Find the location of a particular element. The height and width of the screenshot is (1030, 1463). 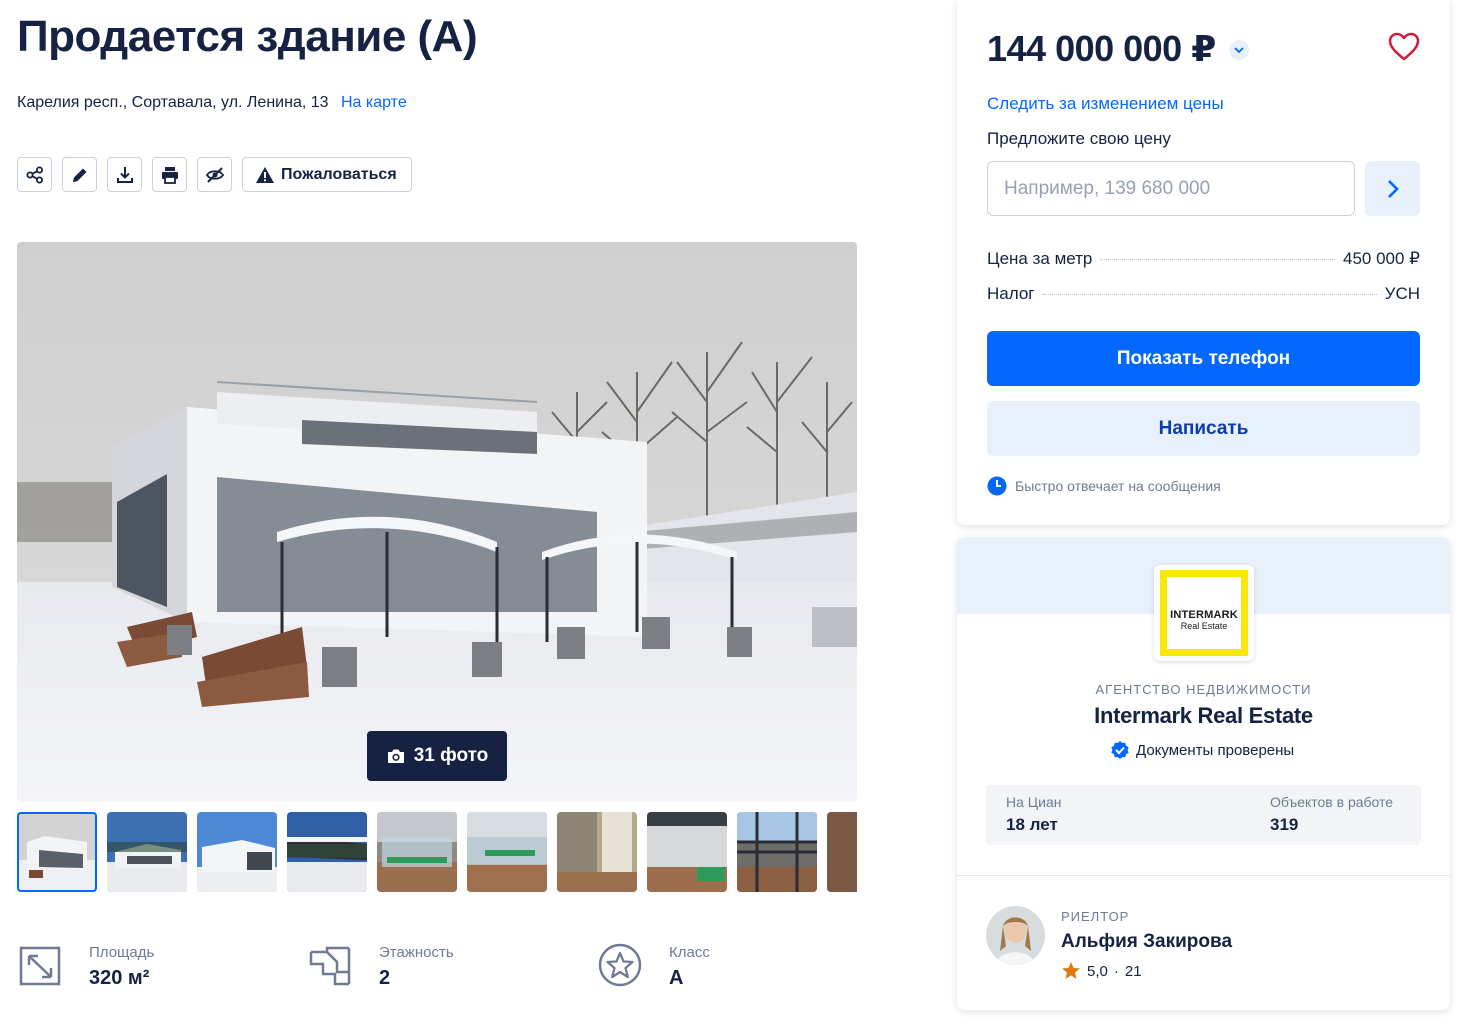

agency-logo: INTERMARK Real Estate is located at coordinates (1204, 613).